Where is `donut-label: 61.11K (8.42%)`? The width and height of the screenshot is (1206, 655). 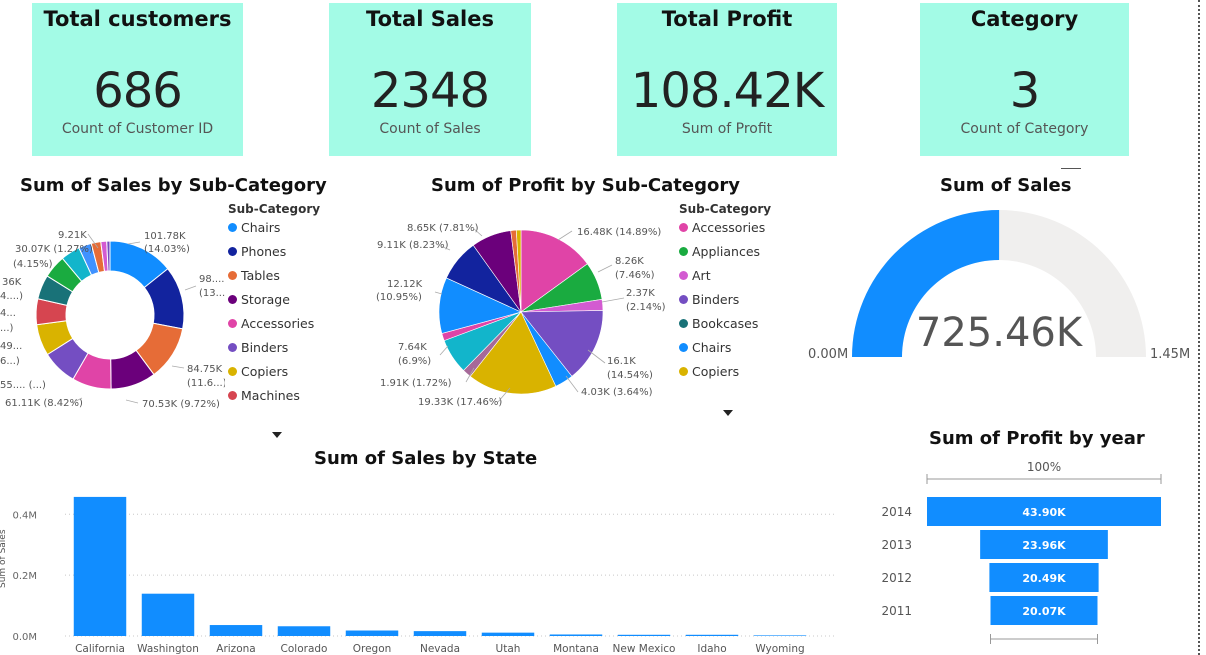
donut-label: 61.11K (8.42%) is located at coordinates (44, 403).